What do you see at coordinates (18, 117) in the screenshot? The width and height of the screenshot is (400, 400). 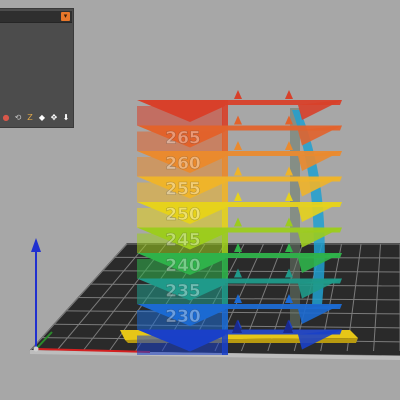 I see `rotate-icon: ⟲` at bounding box center [18, 117].